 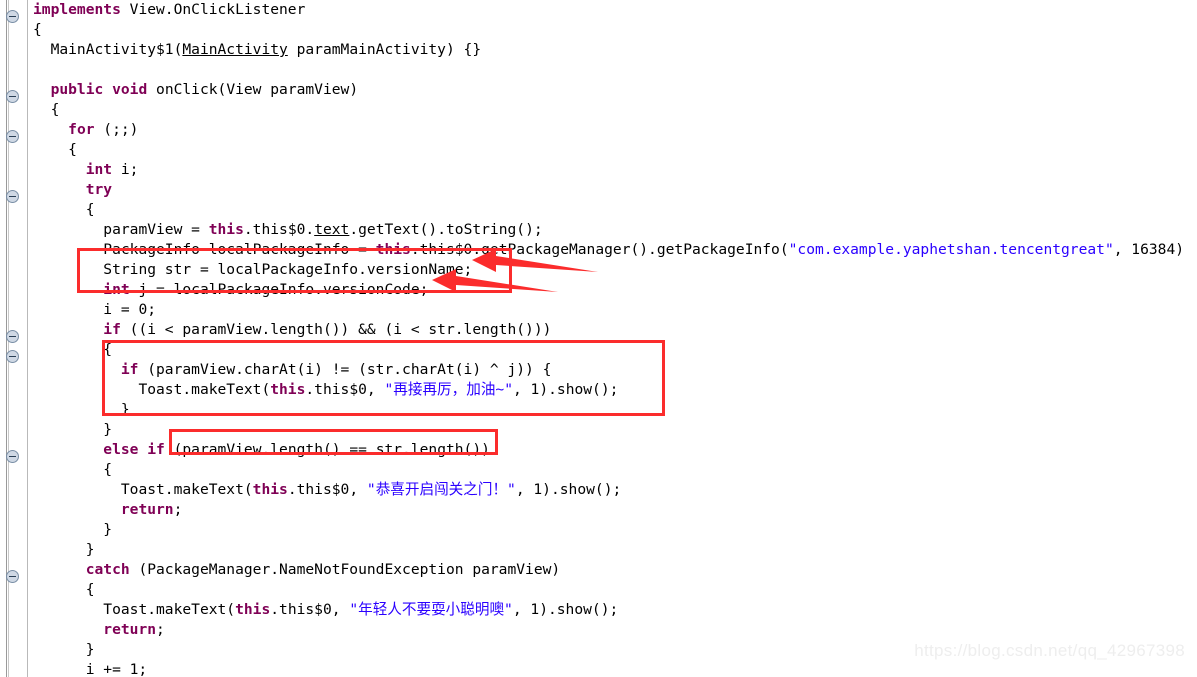 I want to click on code-token: implements, so click(x=77, y=9).